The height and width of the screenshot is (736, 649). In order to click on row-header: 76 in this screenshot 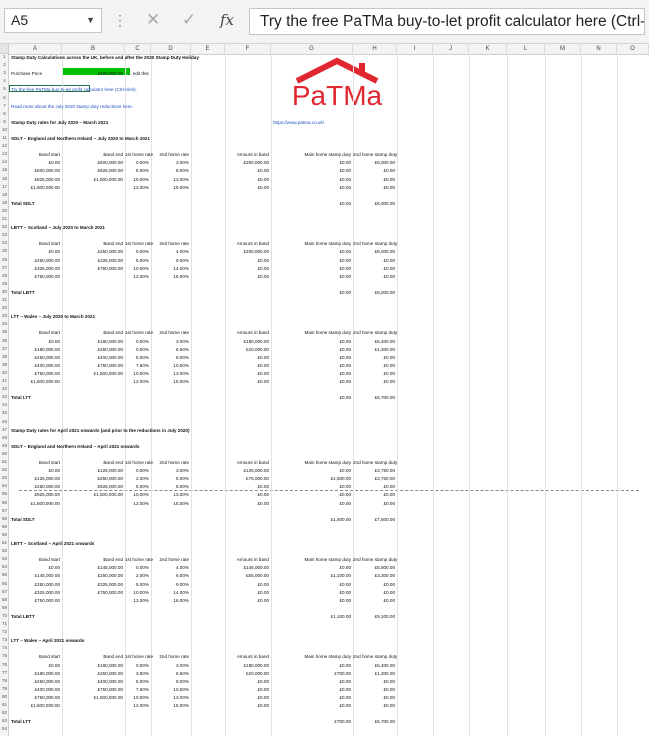, I will do `click(4, 664)`.